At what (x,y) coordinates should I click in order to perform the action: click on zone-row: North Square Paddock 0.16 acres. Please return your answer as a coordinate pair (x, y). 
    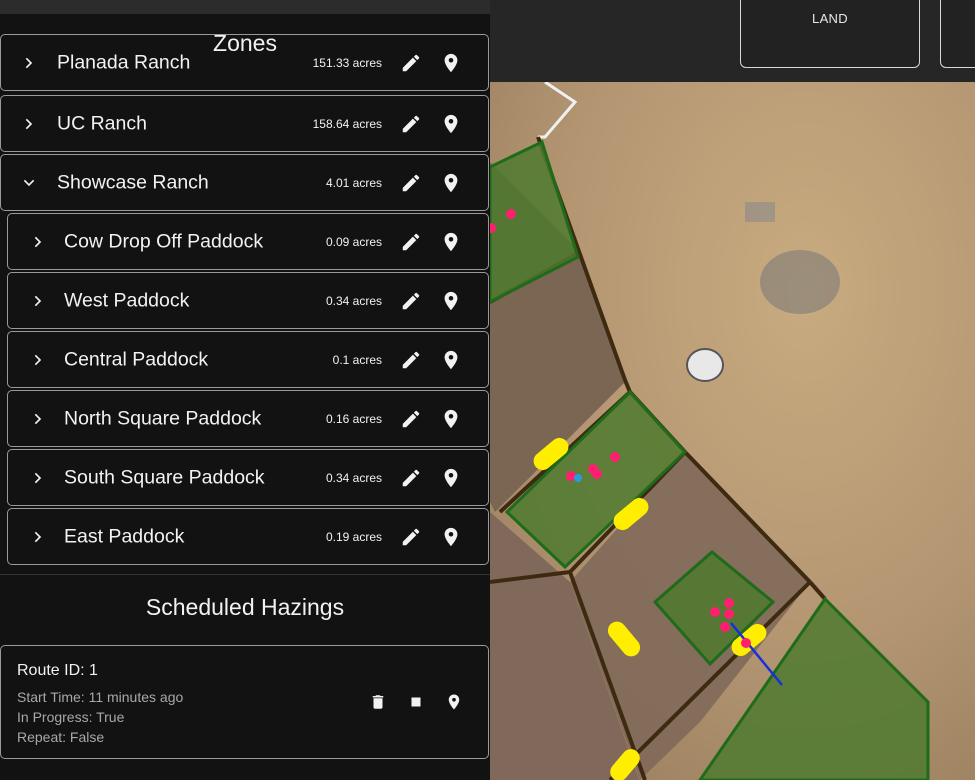
    Looking at the image, I should click on (248, 418).